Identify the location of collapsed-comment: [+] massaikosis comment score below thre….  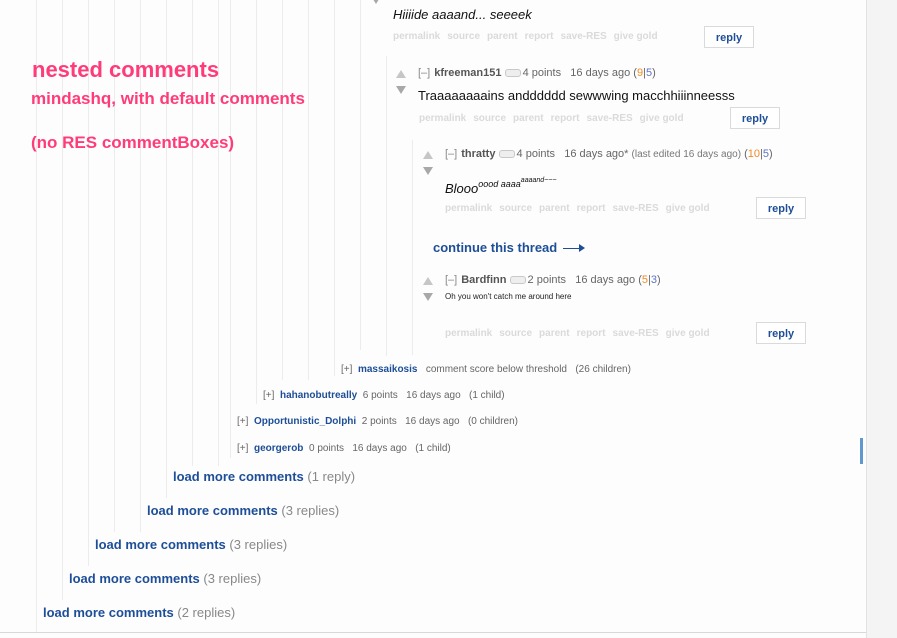
(486, 369).